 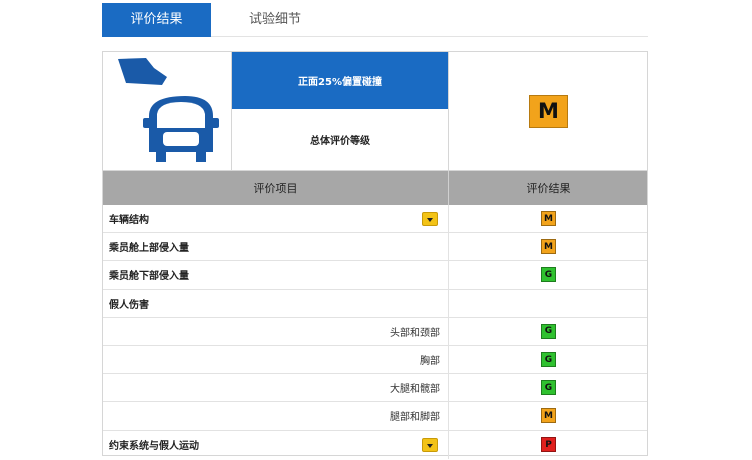 I want to click on item-label: 头部和颈部, so click(x=415, y=333).